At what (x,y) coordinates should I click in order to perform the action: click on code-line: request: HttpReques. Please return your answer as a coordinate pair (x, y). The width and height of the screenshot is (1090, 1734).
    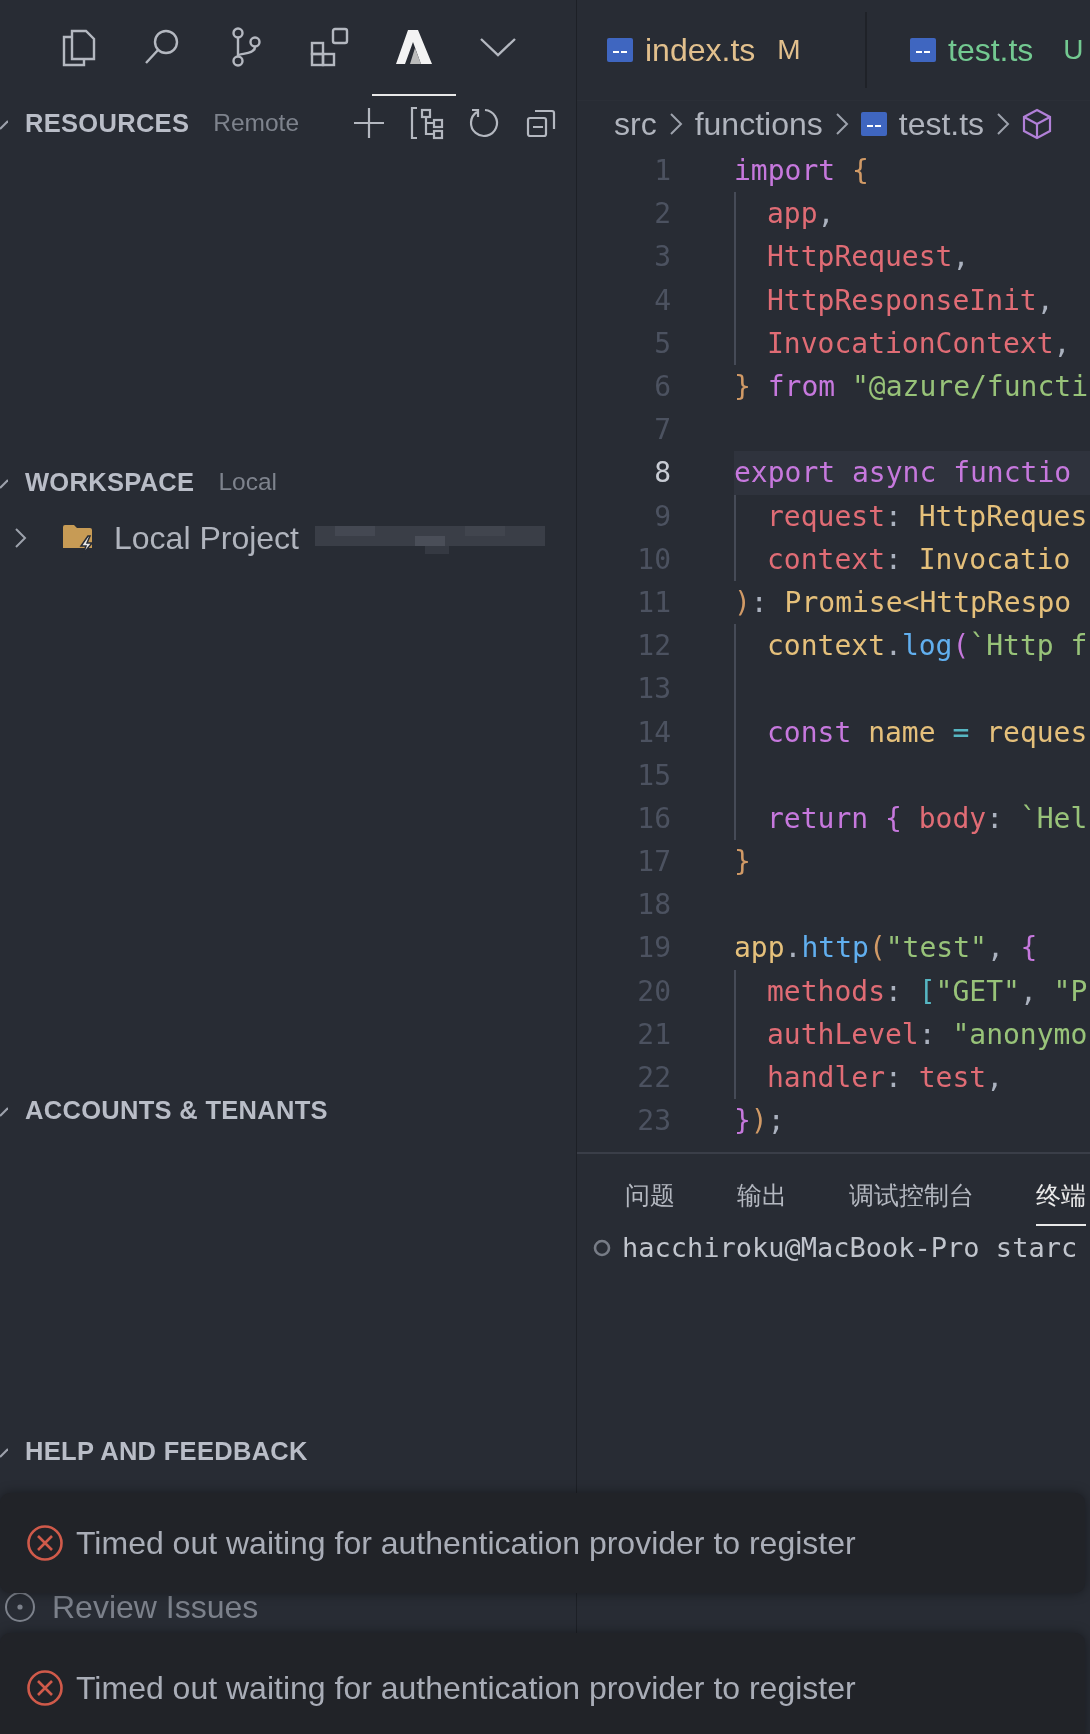
    Looking at the image, I should click on (927, 516).